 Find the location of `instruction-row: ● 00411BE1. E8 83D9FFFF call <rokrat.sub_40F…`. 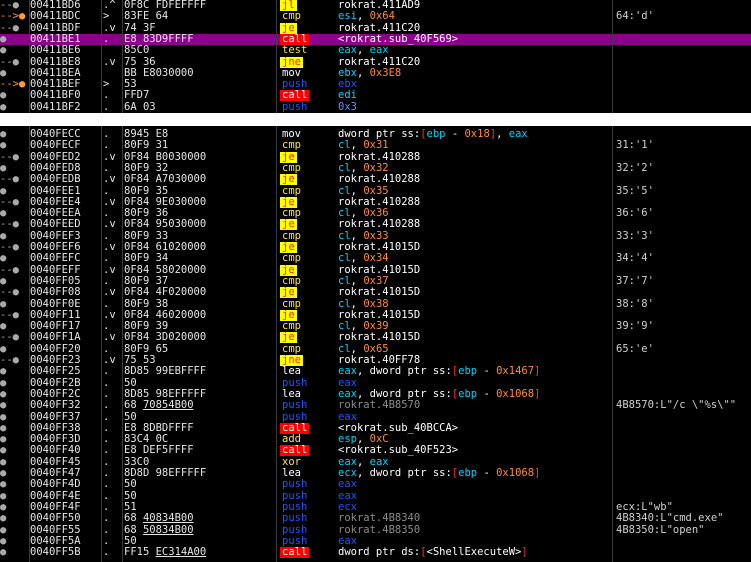

instruction-row: ● 00411BE1. E8 83D9FFFF call <rokrat.sub_40F… is located at coordinates (375, 39).